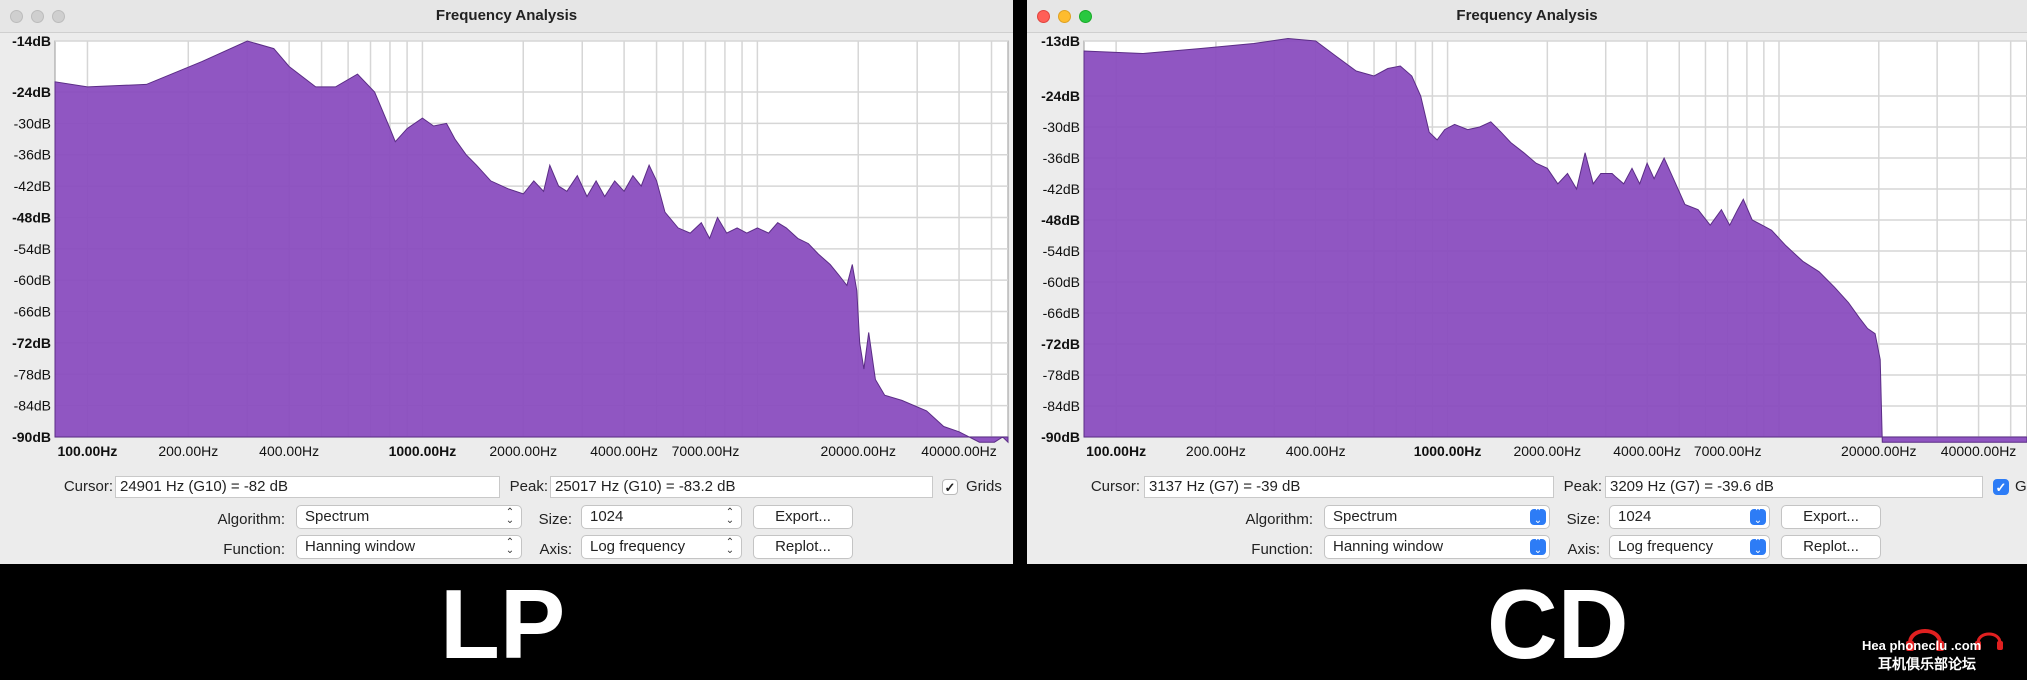 Image resolution: width=2027 pixels, height=680 pixels. What do you see at coordinates (1921, 645) in the screenshot?
I see `svg-text: Hea phoneclu .com` at bounding box center [1921, 645].